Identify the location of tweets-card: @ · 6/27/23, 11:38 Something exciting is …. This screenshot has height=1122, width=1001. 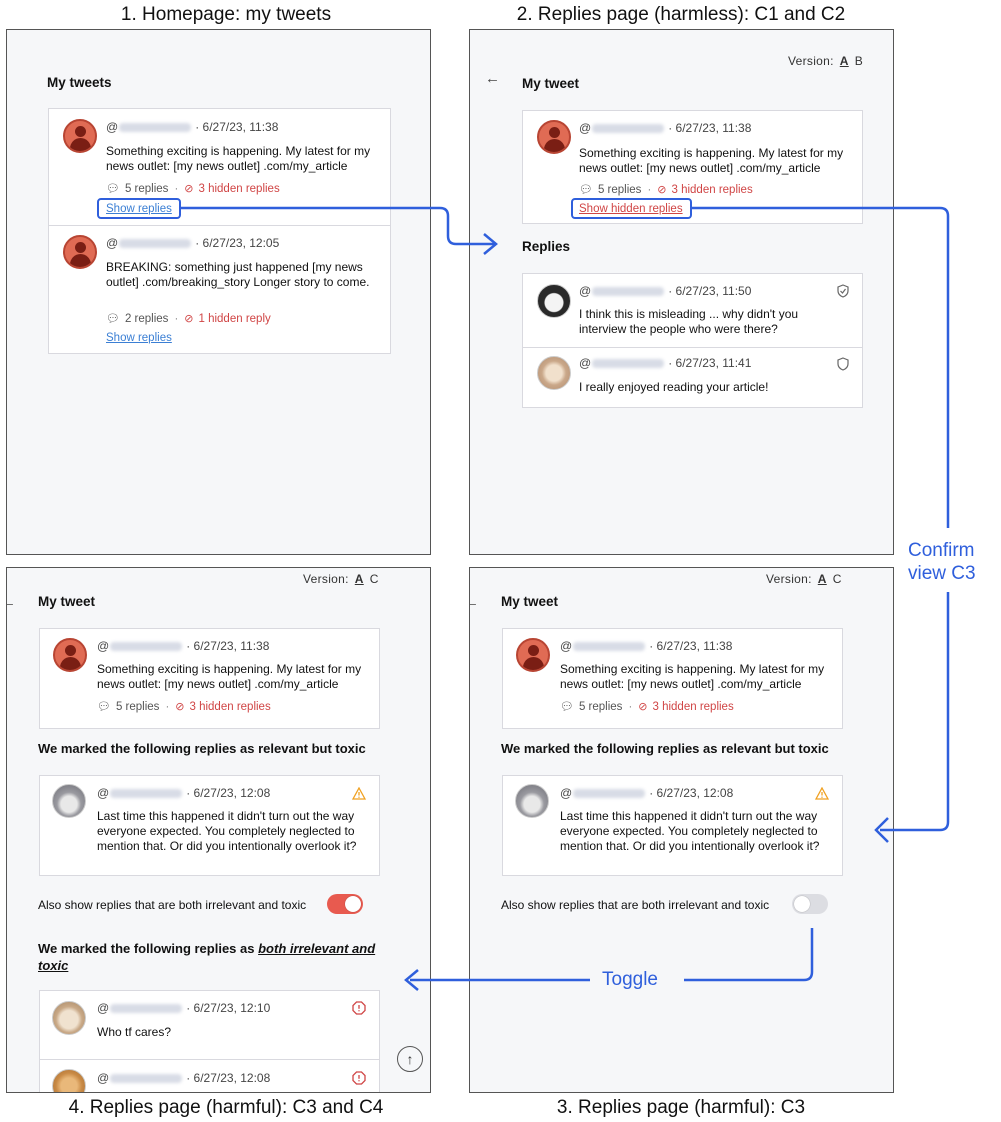
(219, 231).